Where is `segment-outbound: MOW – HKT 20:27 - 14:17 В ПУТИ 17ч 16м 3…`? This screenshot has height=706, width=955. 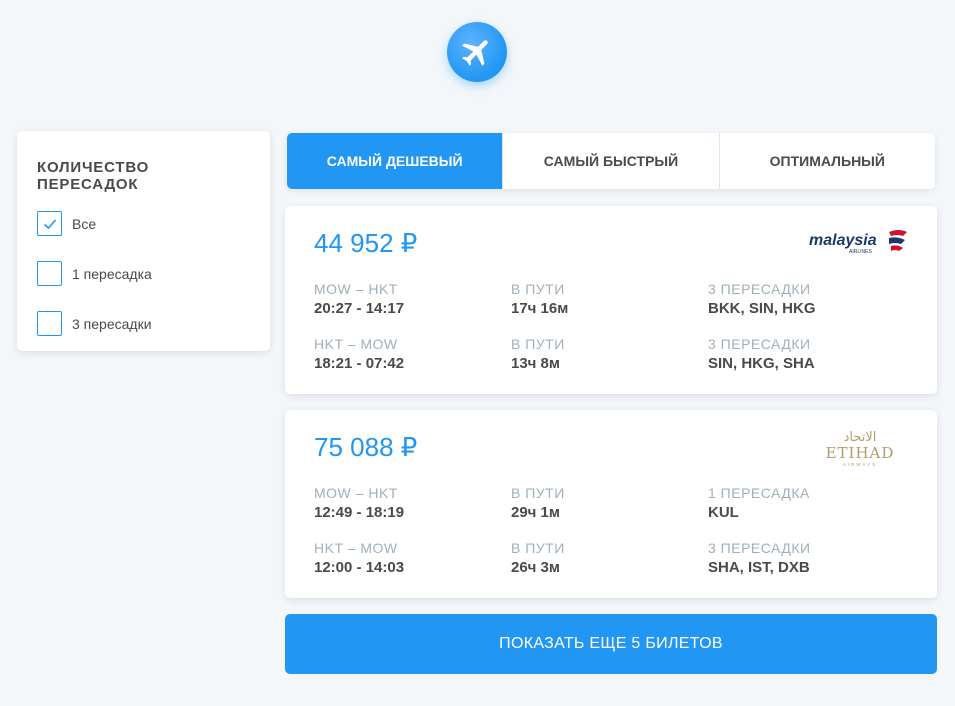 segment-outbound: MOW – HKT 20:27 - 14:17 В ПУТИ 17ч 16м 3… is located at coordinates (614, 301).